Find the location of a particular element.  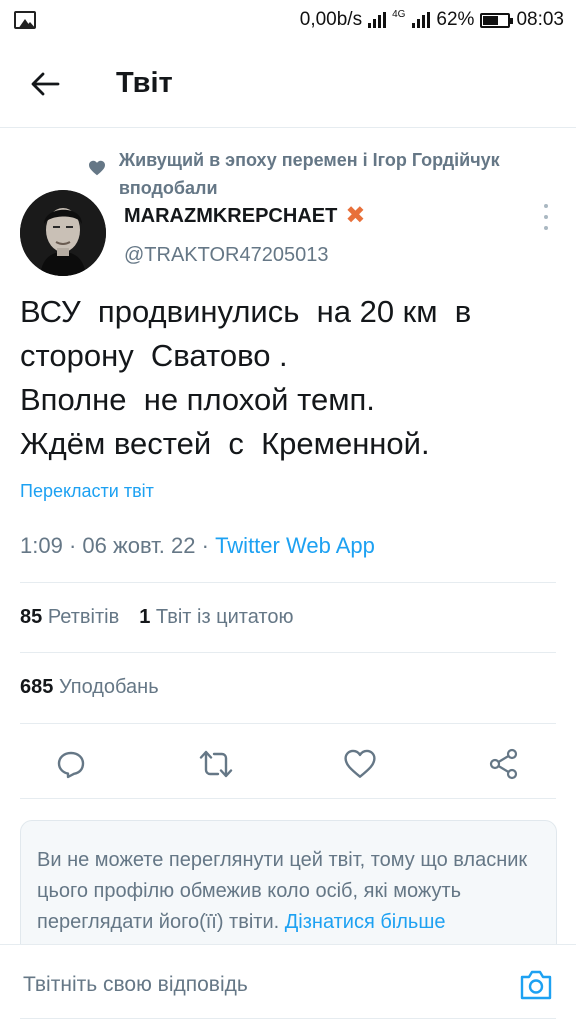

avatar-portrait is located at coordinates (63, 233).